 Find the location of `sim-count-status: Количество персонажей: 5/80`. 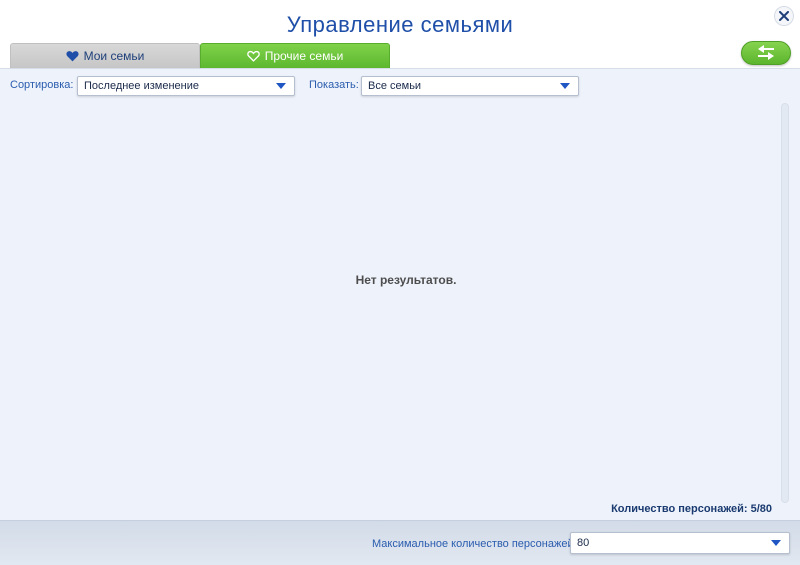

sim-count-status: Количество персонажей: 5/80 is located at coordinates (691, 509).